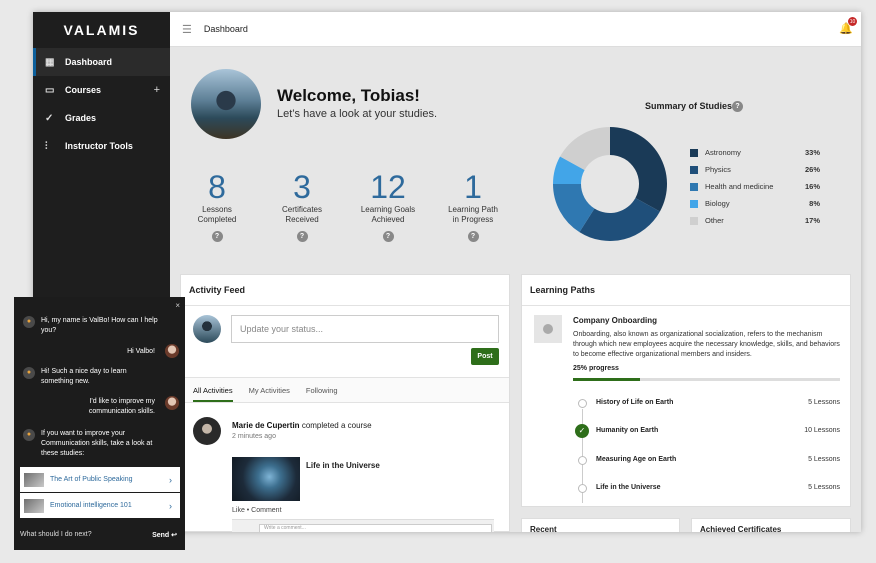  I want to click on path-step: Measuring Age on Earth 5 Lessons, so click(706, 461).